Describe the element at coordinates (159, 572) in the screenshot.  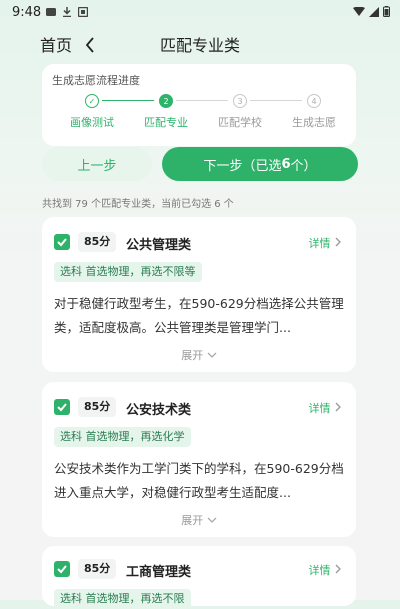
I see `major-name: 工商管理类` at that location.